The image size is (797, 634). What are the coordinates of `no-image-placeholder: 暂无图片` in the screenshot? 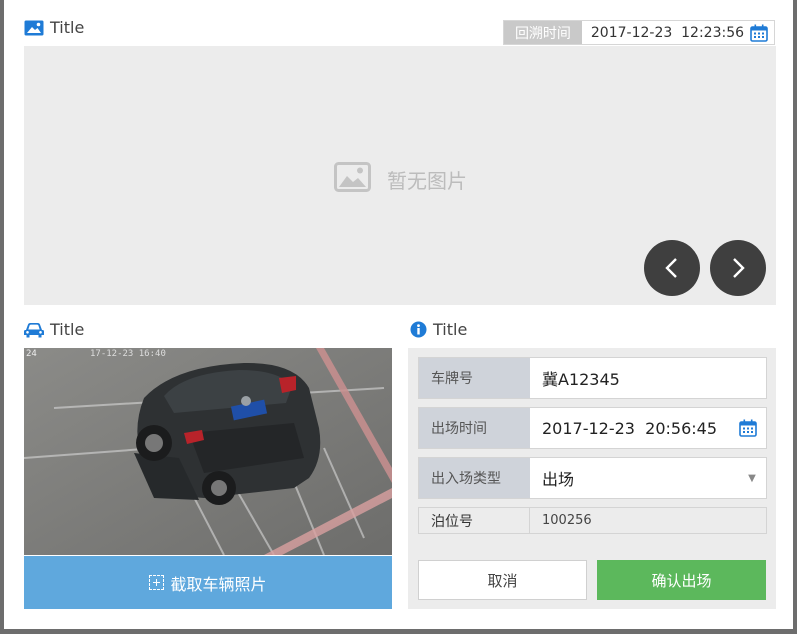 It's located at (400, 179).